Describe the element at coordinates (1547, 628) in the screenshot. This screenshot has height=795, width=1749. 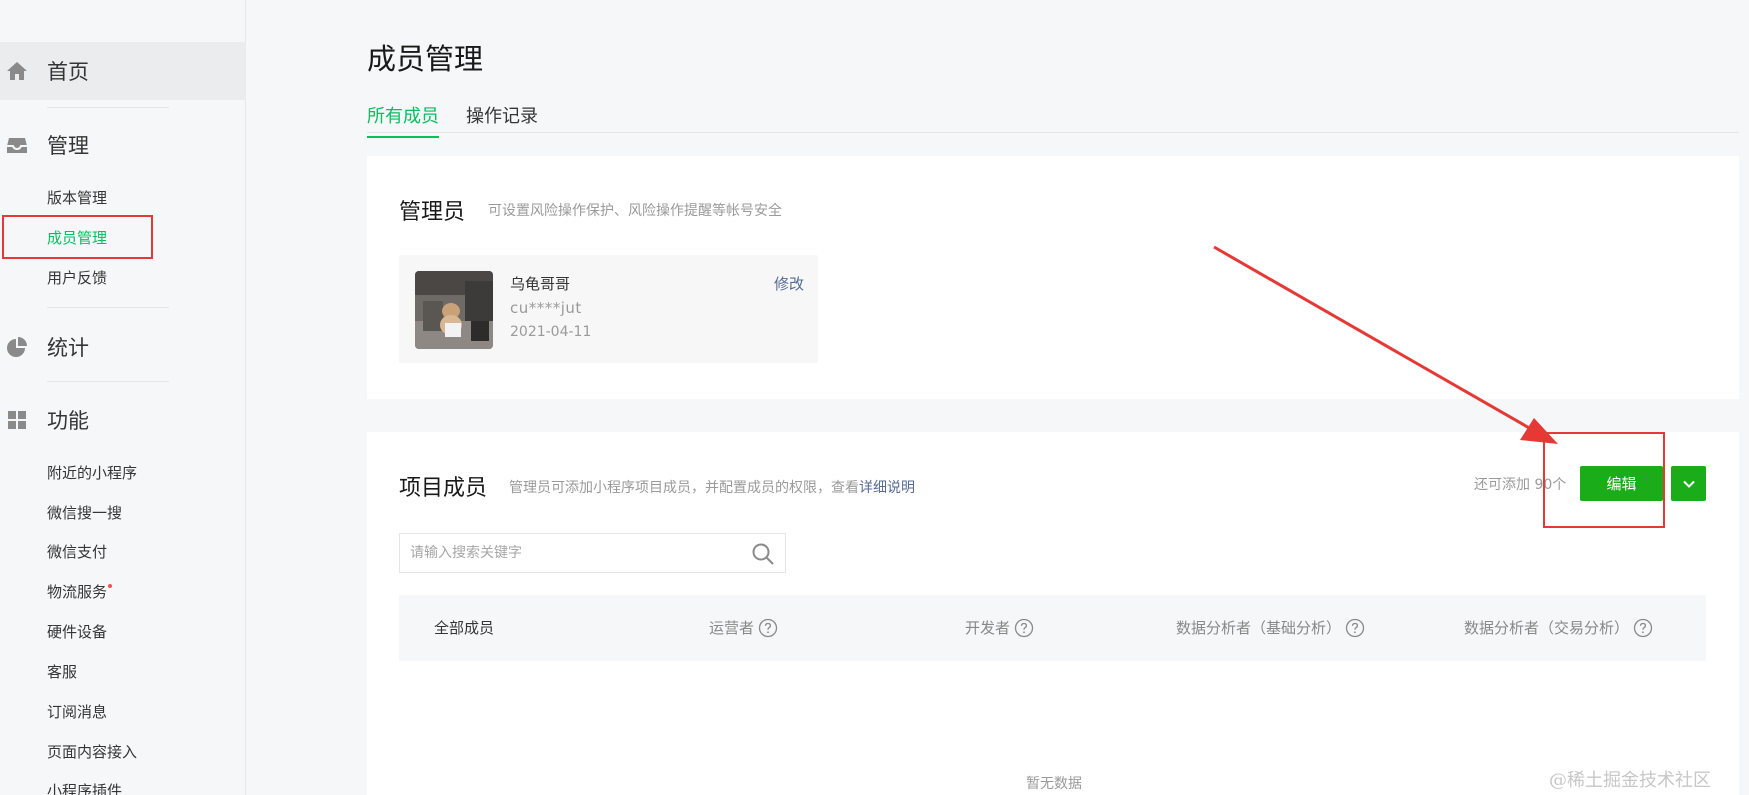
I see `column-label: 数据分析者（交易分析）` at that location.